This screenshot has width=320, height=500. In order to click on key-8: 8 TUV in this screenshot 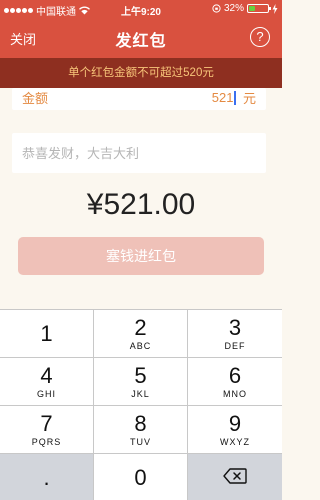, I will do `click(141, 430)`.